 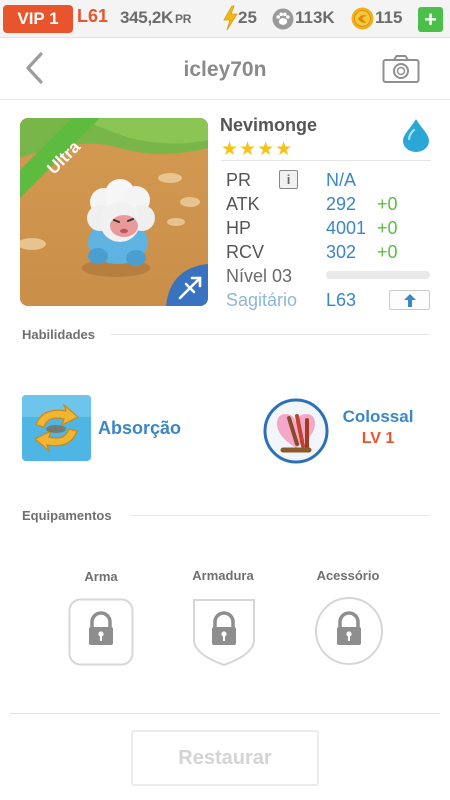 What do you see at coordinates (239, 180) in the screenshot?
I see `pr-label: PR` at bounding box center [239, 180].